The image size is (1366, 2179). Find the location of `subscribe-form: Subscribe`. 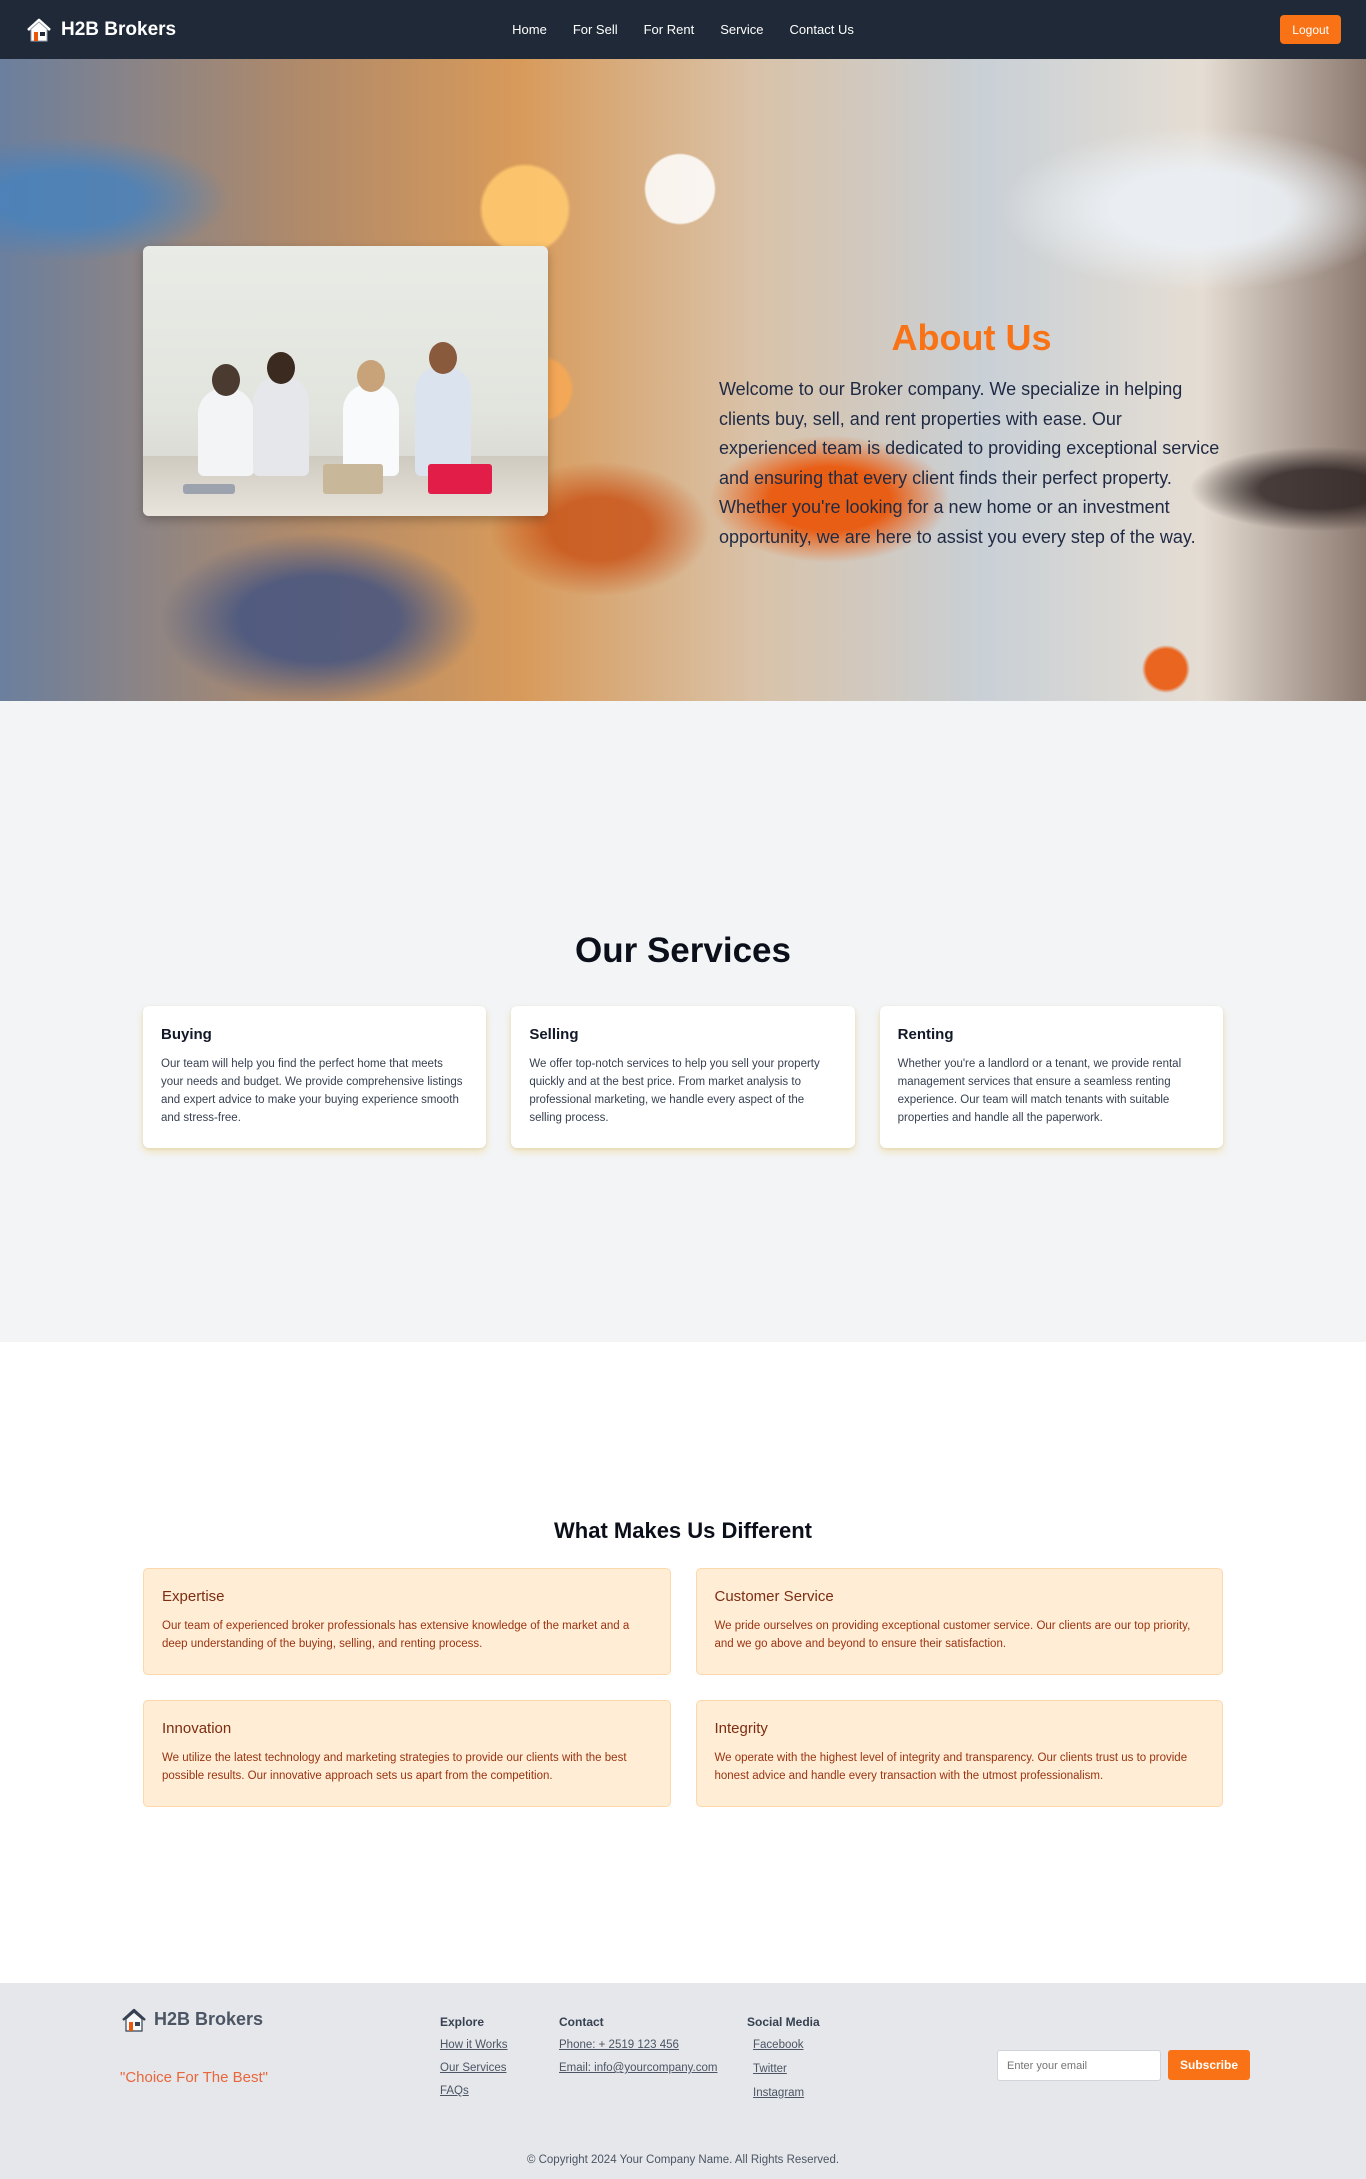

subscribe-form: Subscribe is located at coordinates (1124, 2065).